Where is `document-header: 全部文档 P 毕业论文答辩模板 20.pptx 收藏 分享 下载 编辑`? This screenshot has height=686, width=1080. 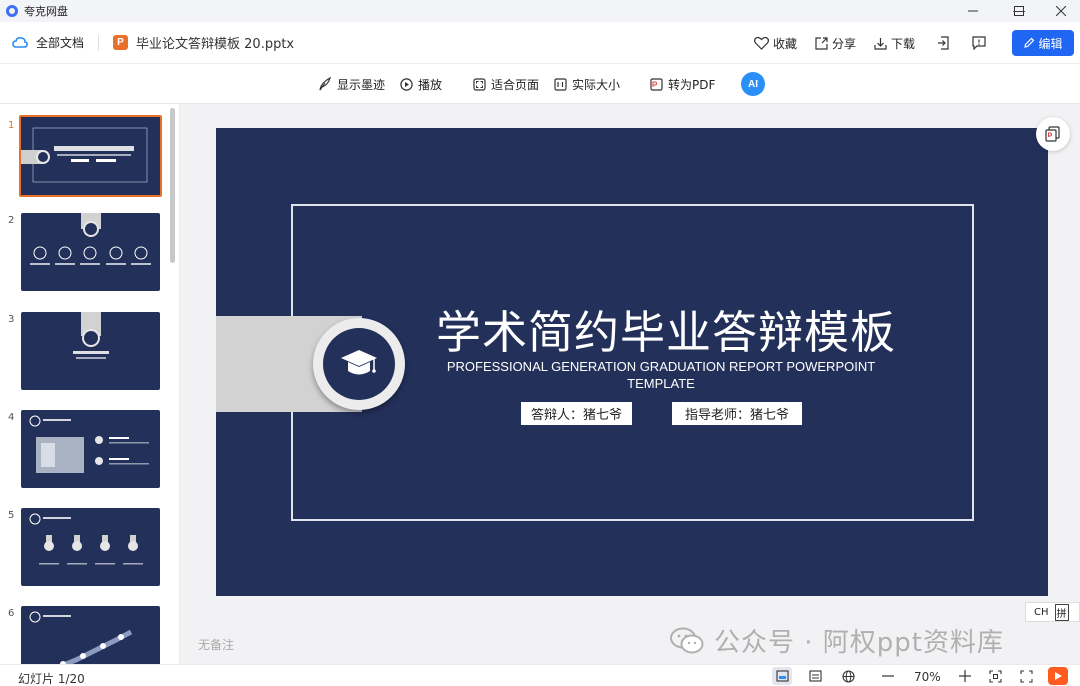 document-header: 全部文档 P 毕业论文答辩模板 20.pptx 收藏 分享 下载 编辑 is located at coordinates (540, 43).